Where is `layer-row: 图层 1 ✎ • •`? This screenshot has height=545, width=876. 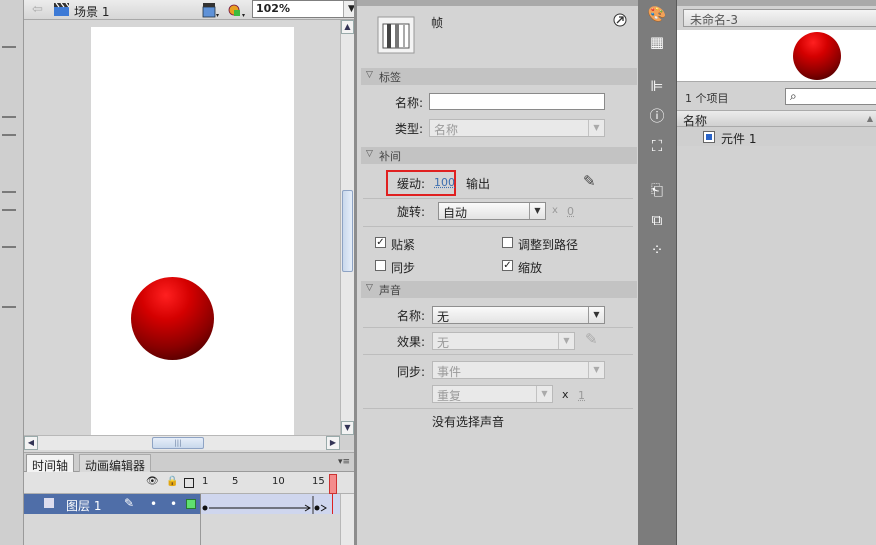
layer-row: 图层 1 ✎ • • is located at coordinates (112, 504).